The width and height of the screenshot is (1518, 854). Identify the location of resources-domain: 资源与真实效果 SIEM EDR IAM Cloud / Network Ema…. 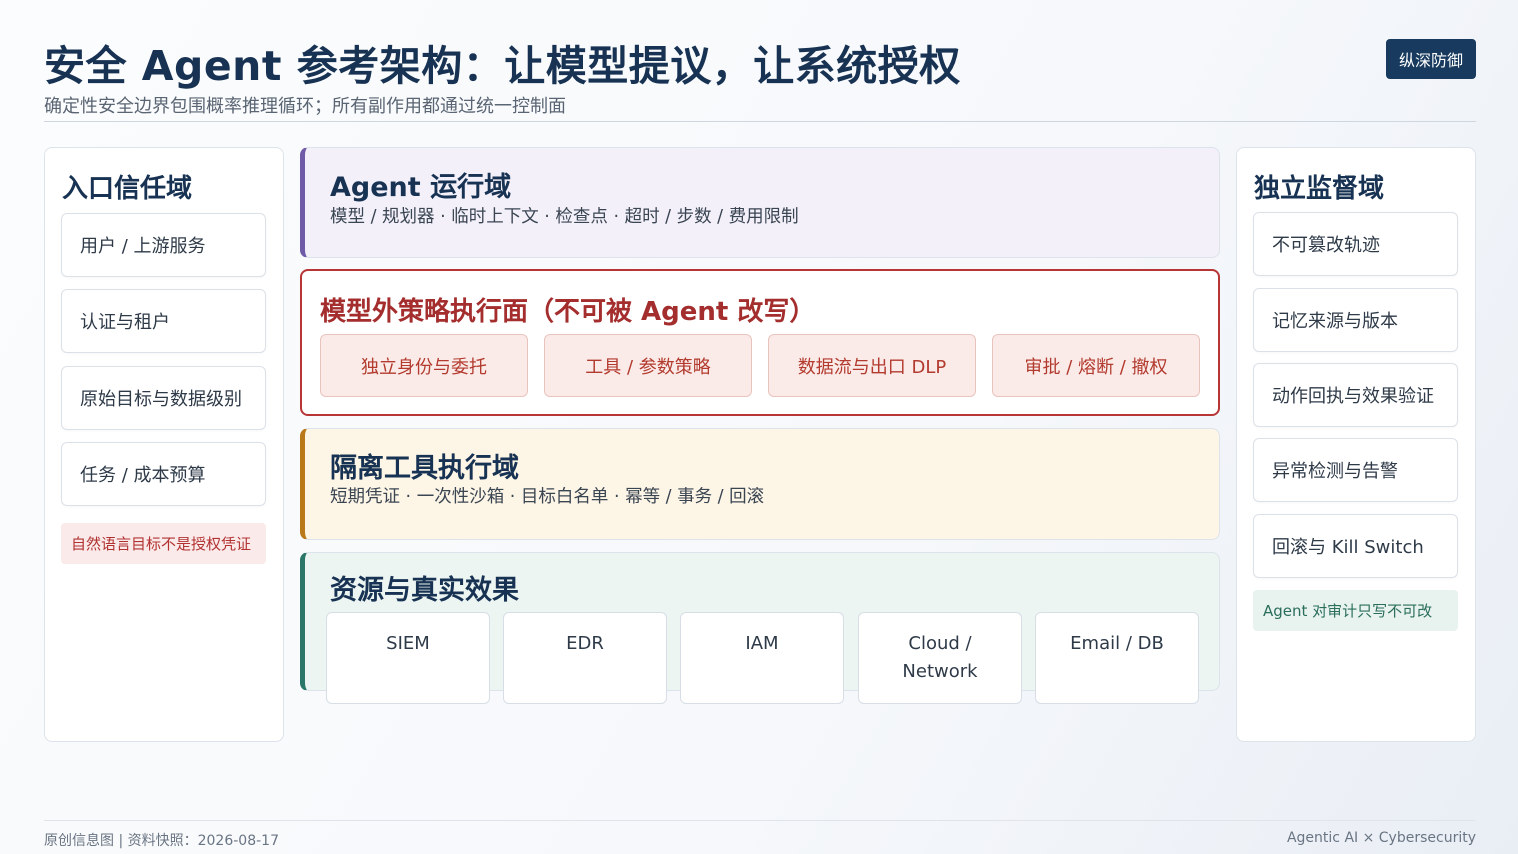
(760, 628).